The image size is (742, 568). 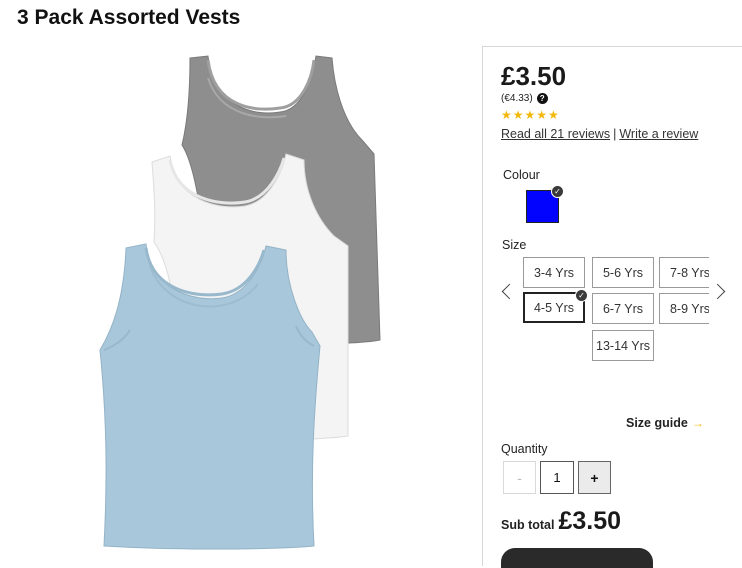 What do you see at coordinates (514, 245) in the screenshot?
I see `size-label: Size` at bounding box center [514, 245].